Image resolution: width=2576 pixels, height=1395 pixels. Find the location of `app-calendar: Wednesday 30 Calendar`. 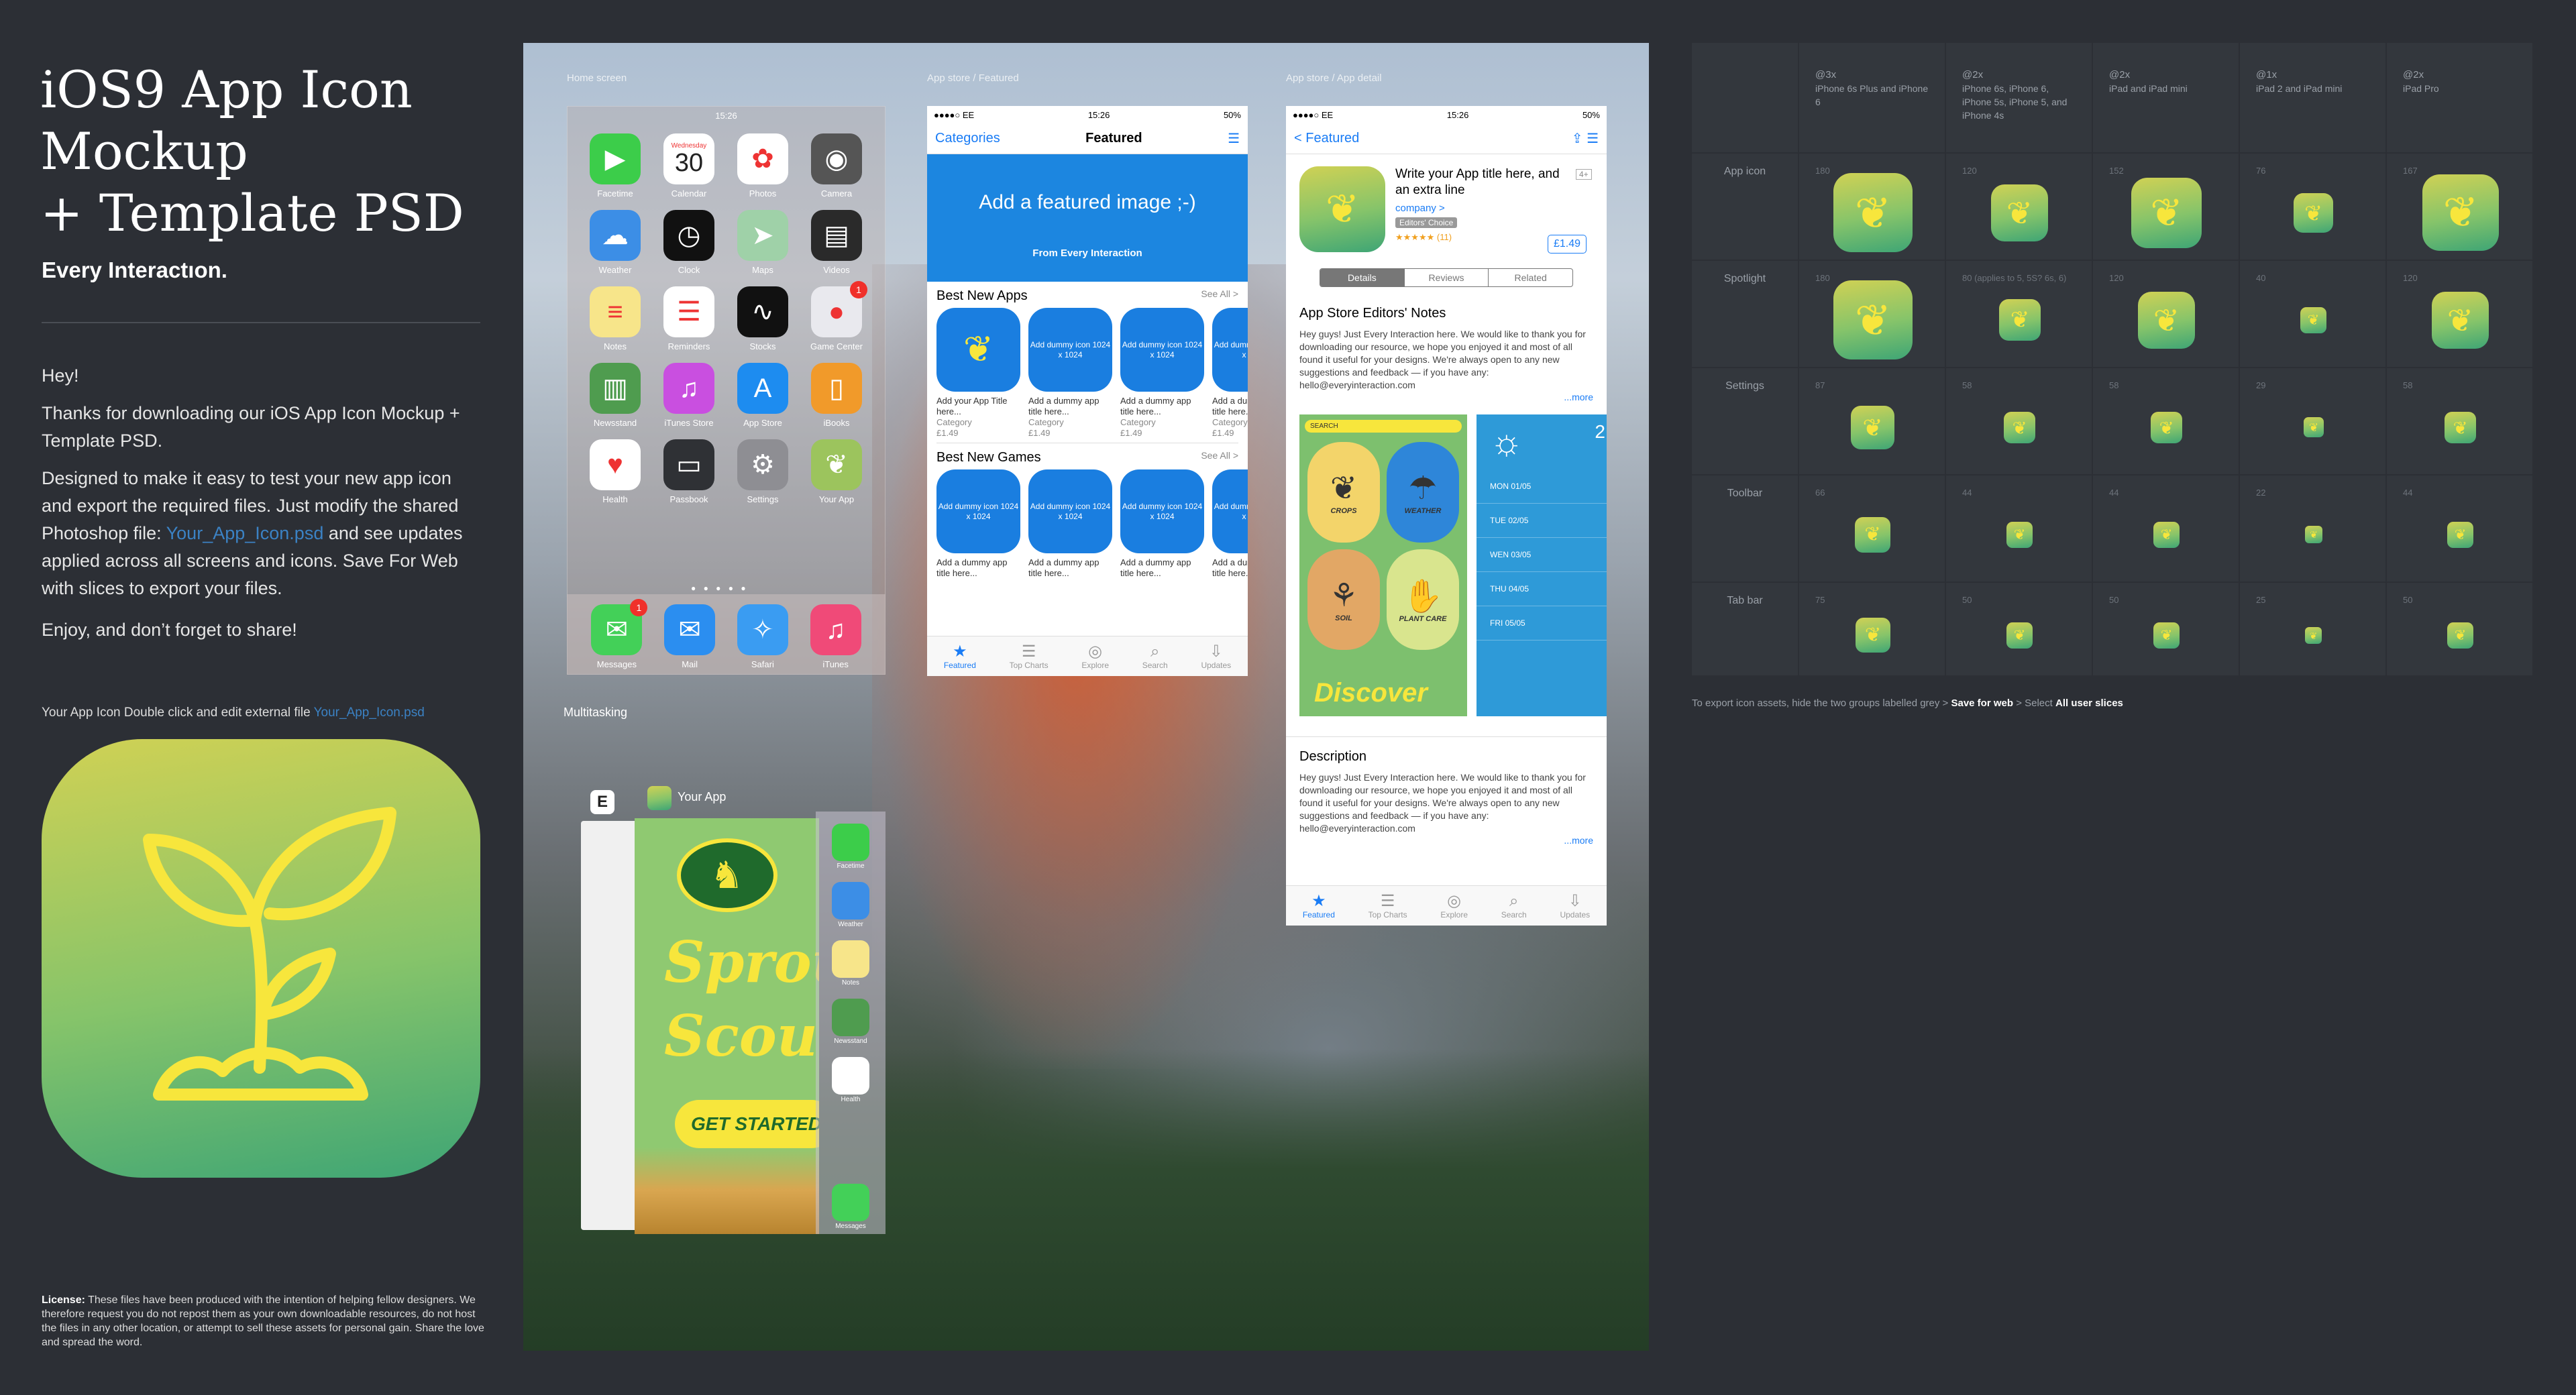

app-calendar: Wednesday 30 Calendar is located at coordinates (689, 171).